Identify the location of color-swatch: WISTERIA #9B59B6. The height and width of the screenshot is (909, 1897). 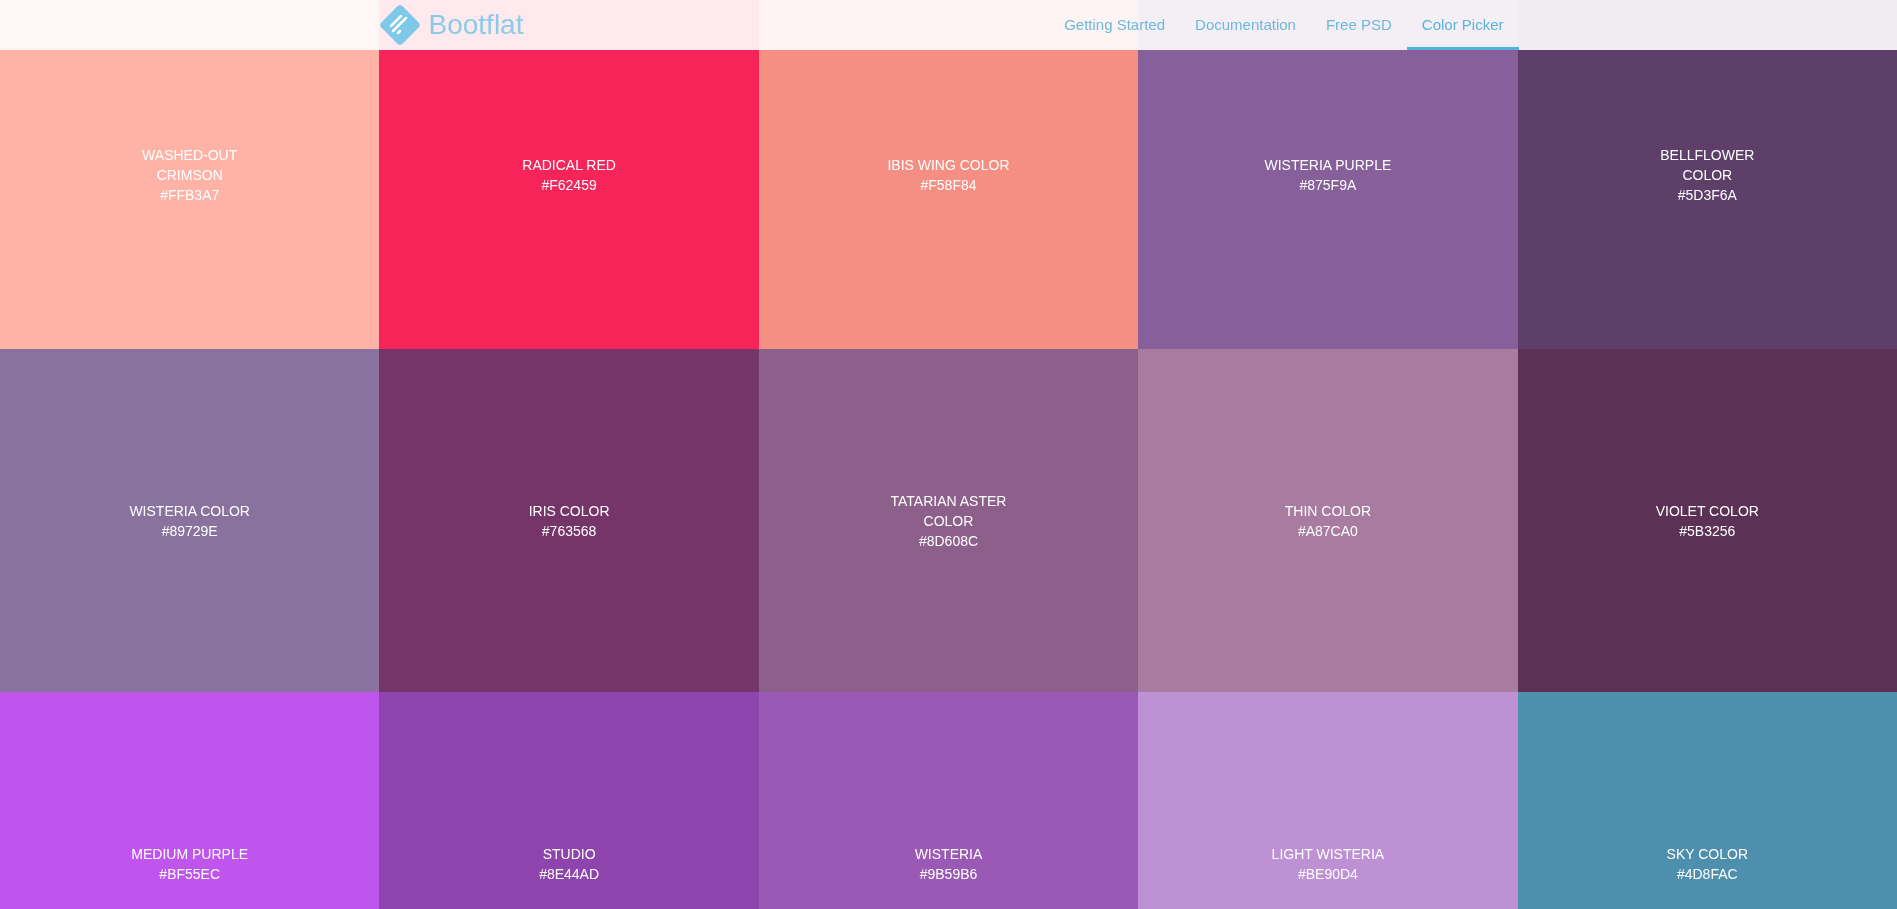
(948, 800).